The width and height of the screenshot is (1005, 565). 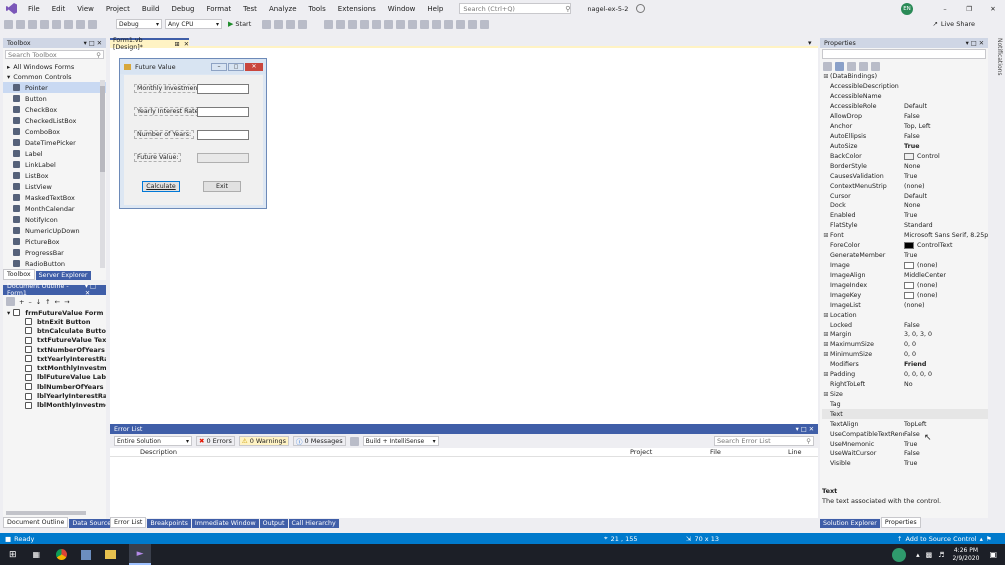 What do you see at coordinates (54, 54) in the screenshot?
I see `toolbox-search: Search Toolbox ⚲` at bounding box center [54, 54].